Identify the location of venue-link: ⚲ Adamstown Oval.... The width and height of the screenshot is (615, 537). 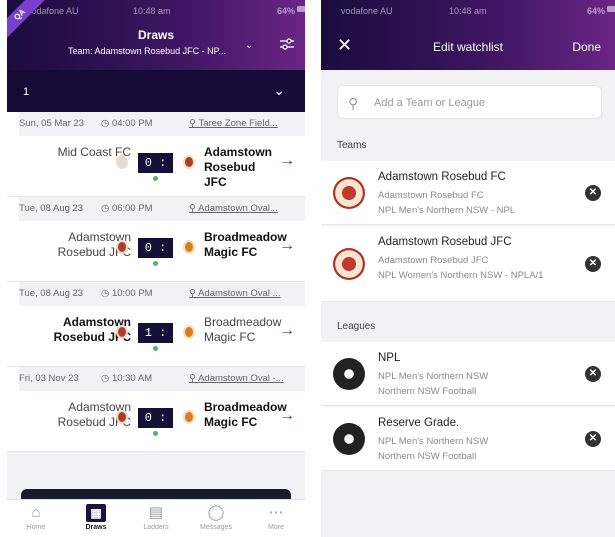
(233, 209).